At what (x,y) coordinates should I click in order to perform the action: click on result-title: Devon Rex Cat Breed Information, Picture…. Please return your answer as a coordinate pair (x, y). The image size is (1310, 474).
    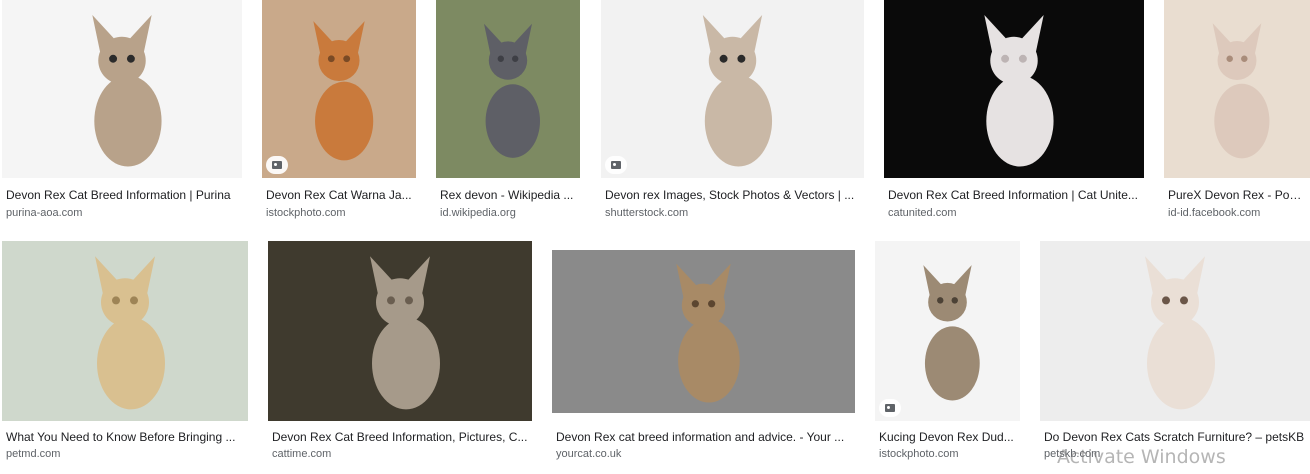
    Looking at the image, I should click on (400, 437).